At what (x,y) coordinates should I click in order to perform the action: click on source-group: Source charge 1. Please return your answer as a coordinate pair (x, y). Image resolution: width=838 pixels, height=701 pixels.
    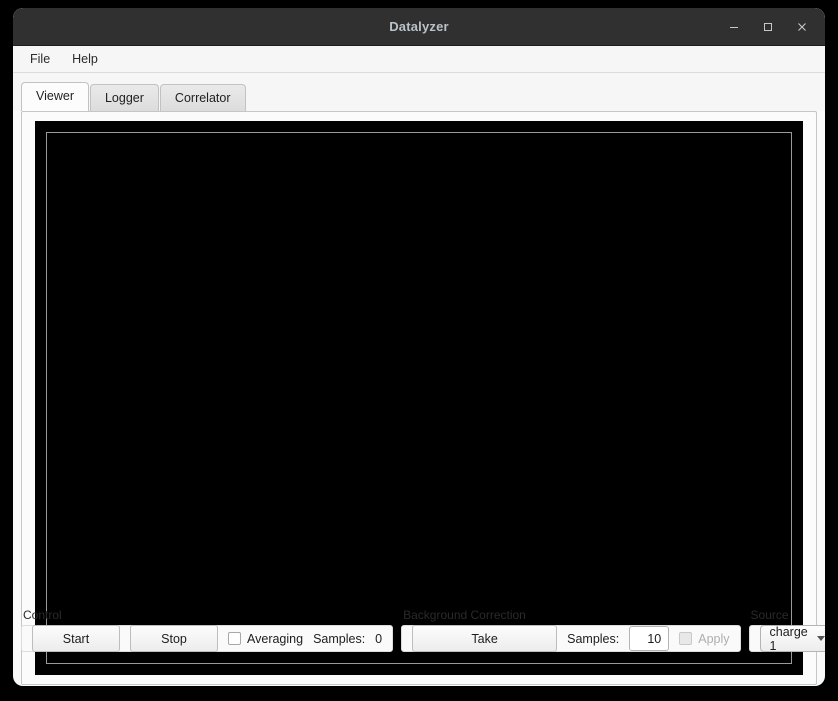
    Looking at the image, I should click on (786, 630).